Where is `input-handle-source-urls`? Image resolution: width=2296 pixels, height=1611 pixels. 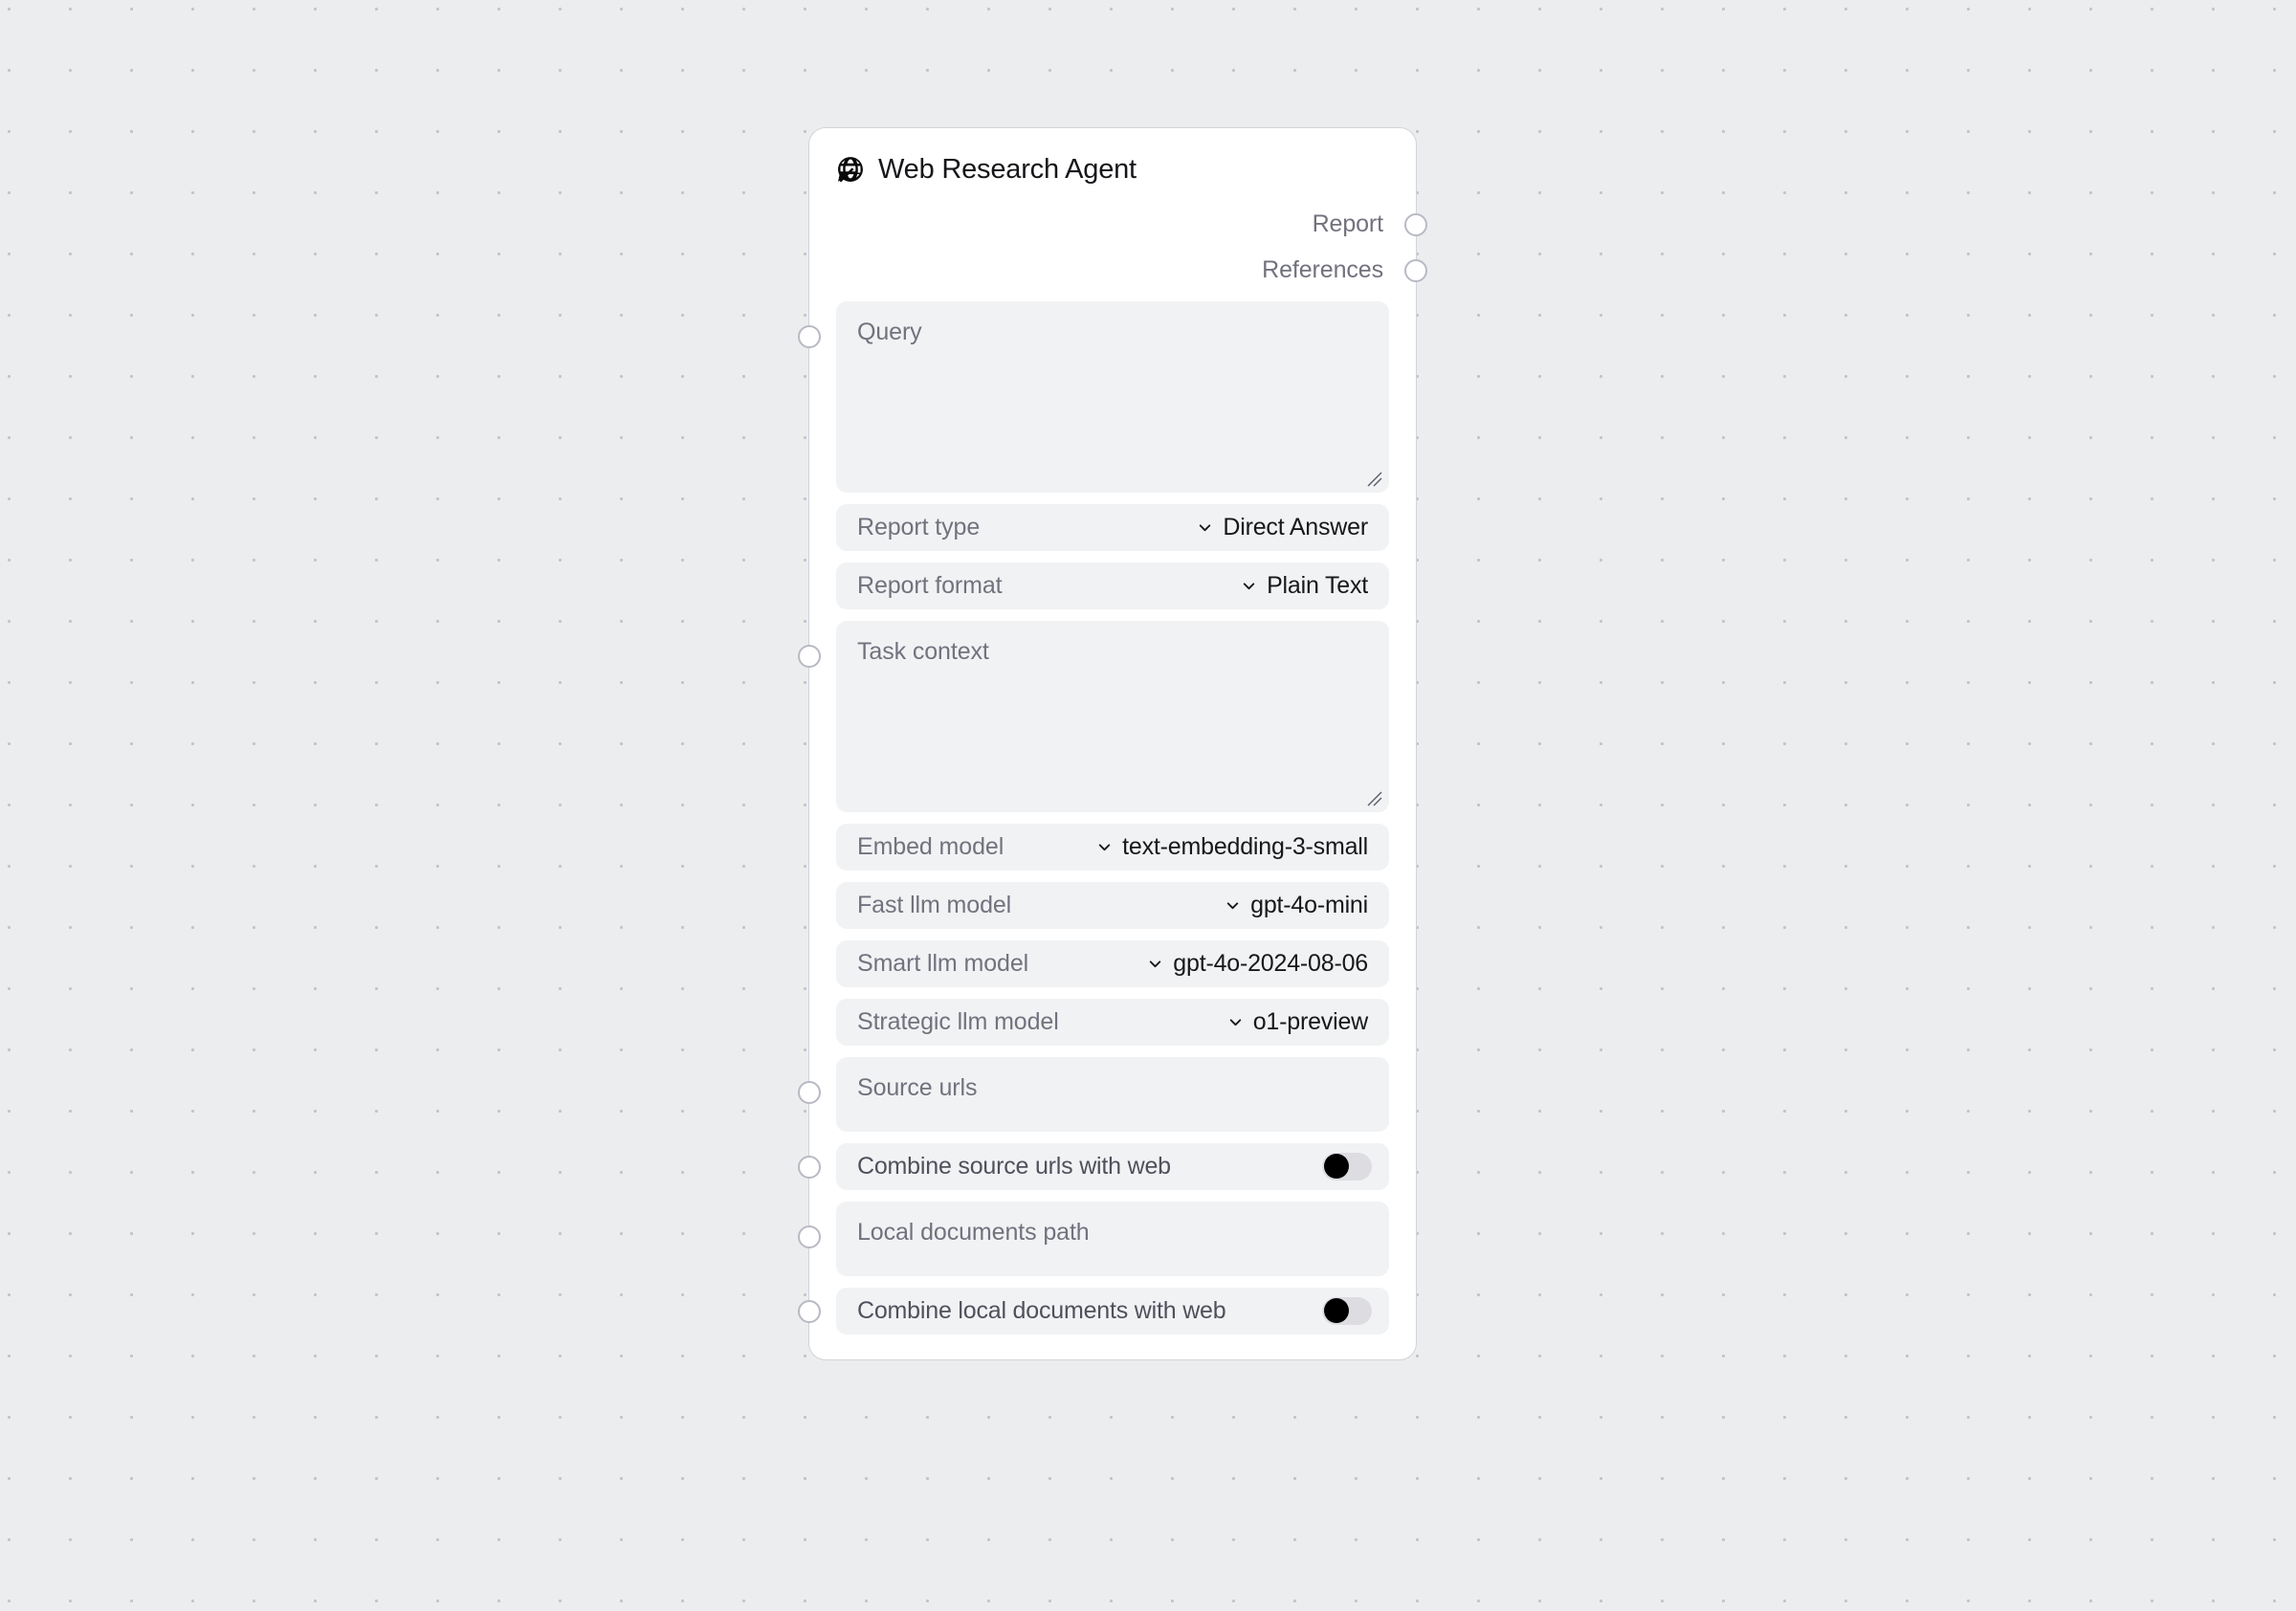
input-handle-source-urls is located at coordinates (809, 1092).